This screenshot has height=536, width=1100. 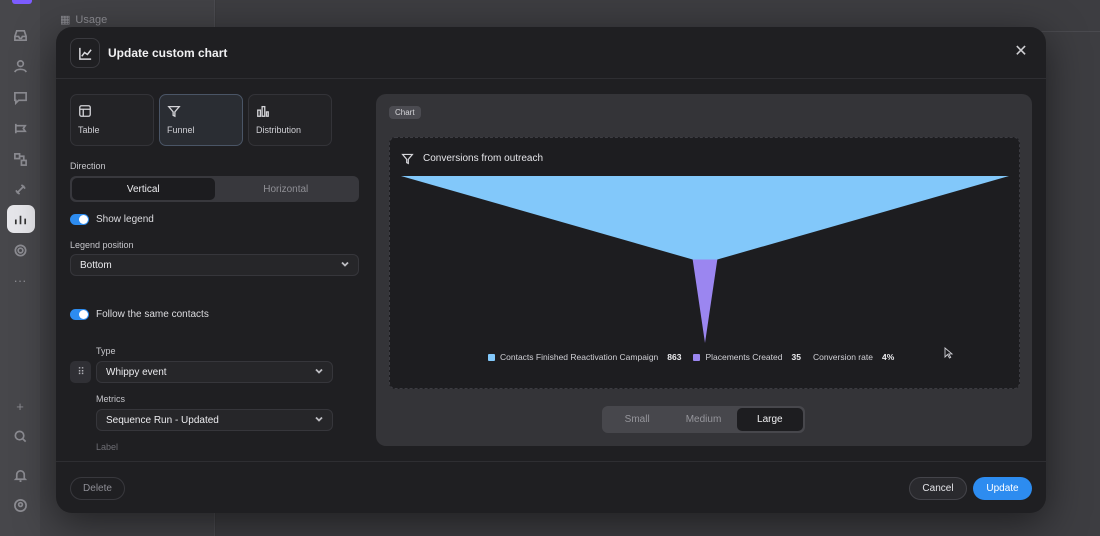 What do you see at coordinates (938, 488) in the screenshot?
I see `cancel-button: Cancel` at bounding box center [938, 488].